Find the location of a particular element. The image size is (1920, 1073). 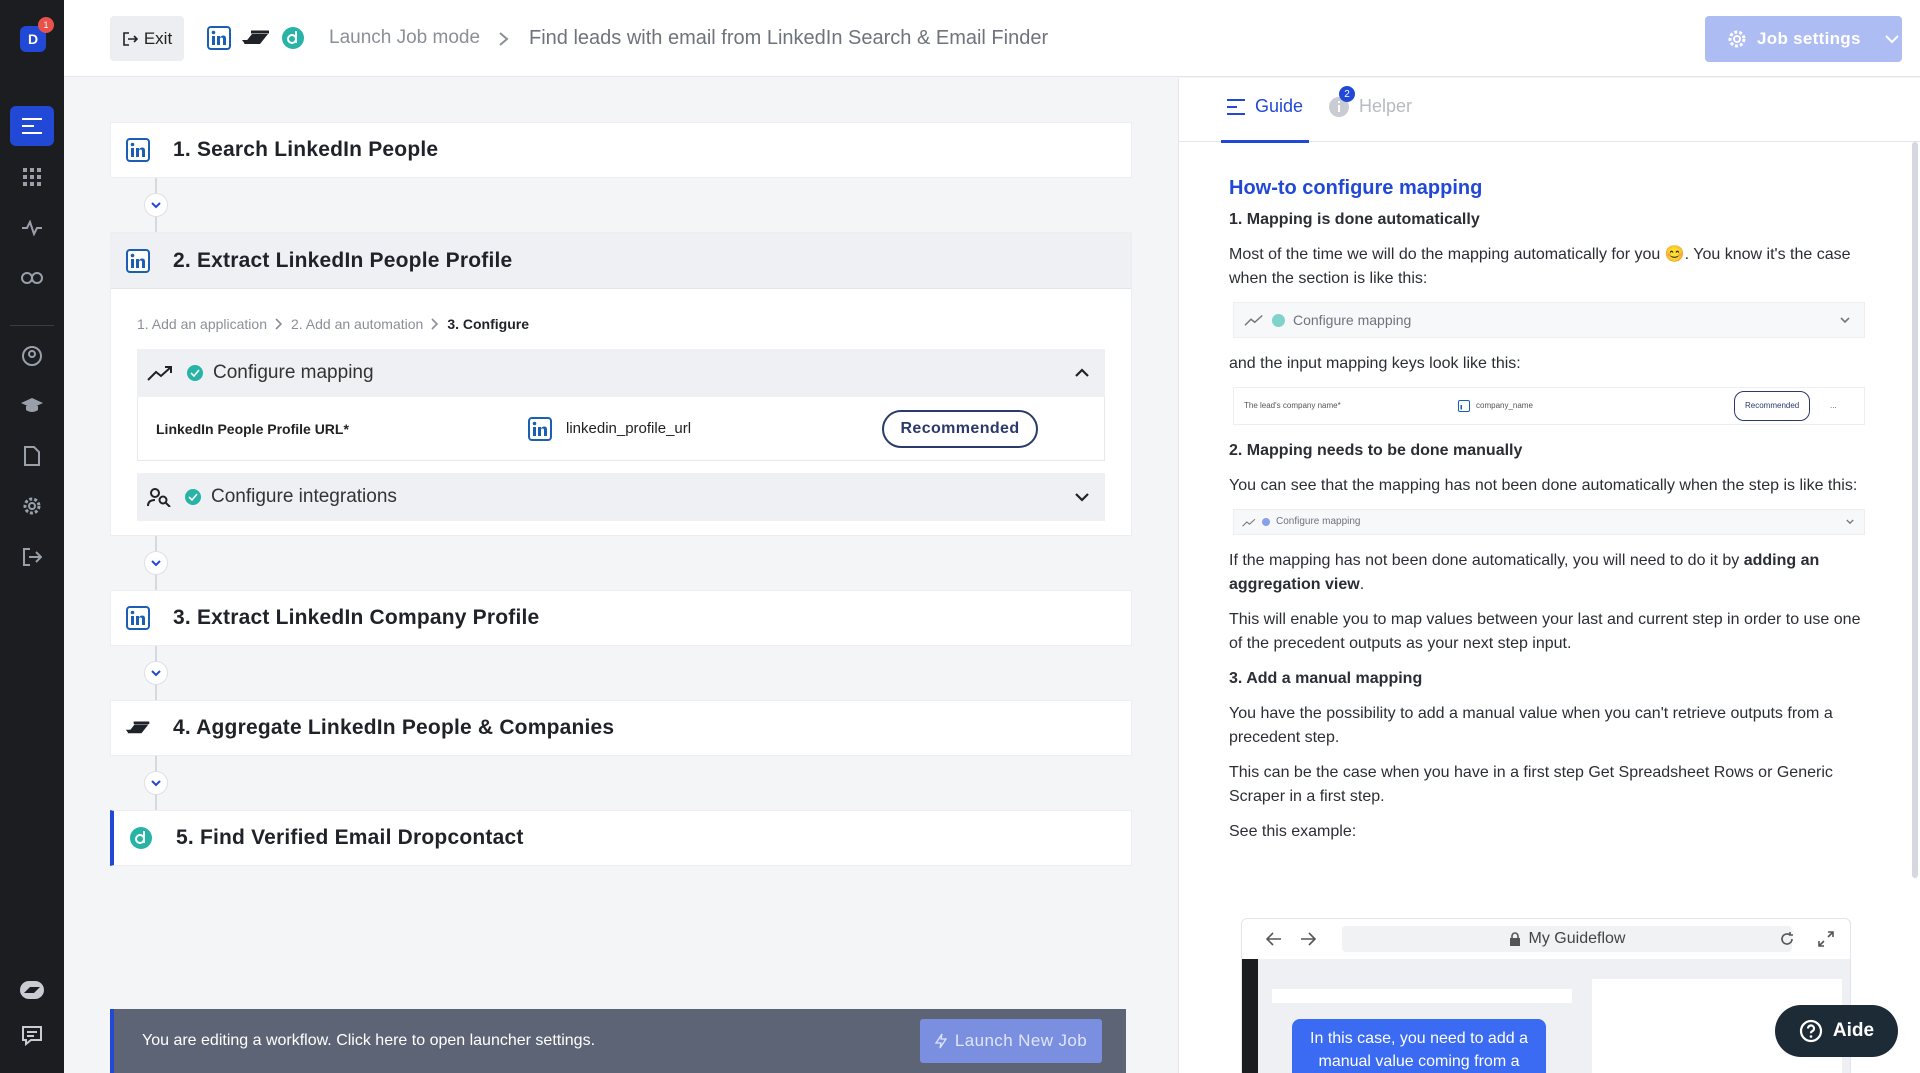

aide-label: Aide is located at coordinates (1853, 1030).